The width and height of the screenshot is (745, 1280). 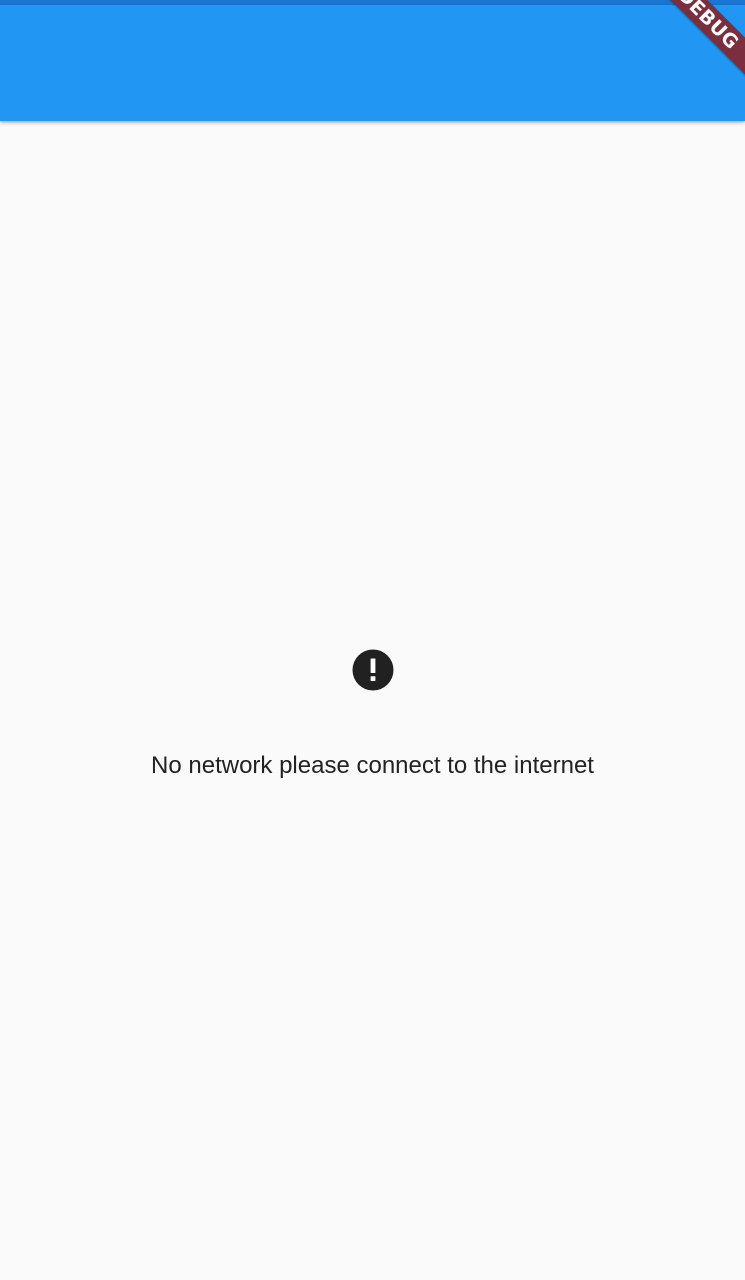 I want to click on app-bar, so click(x=372, y=63).